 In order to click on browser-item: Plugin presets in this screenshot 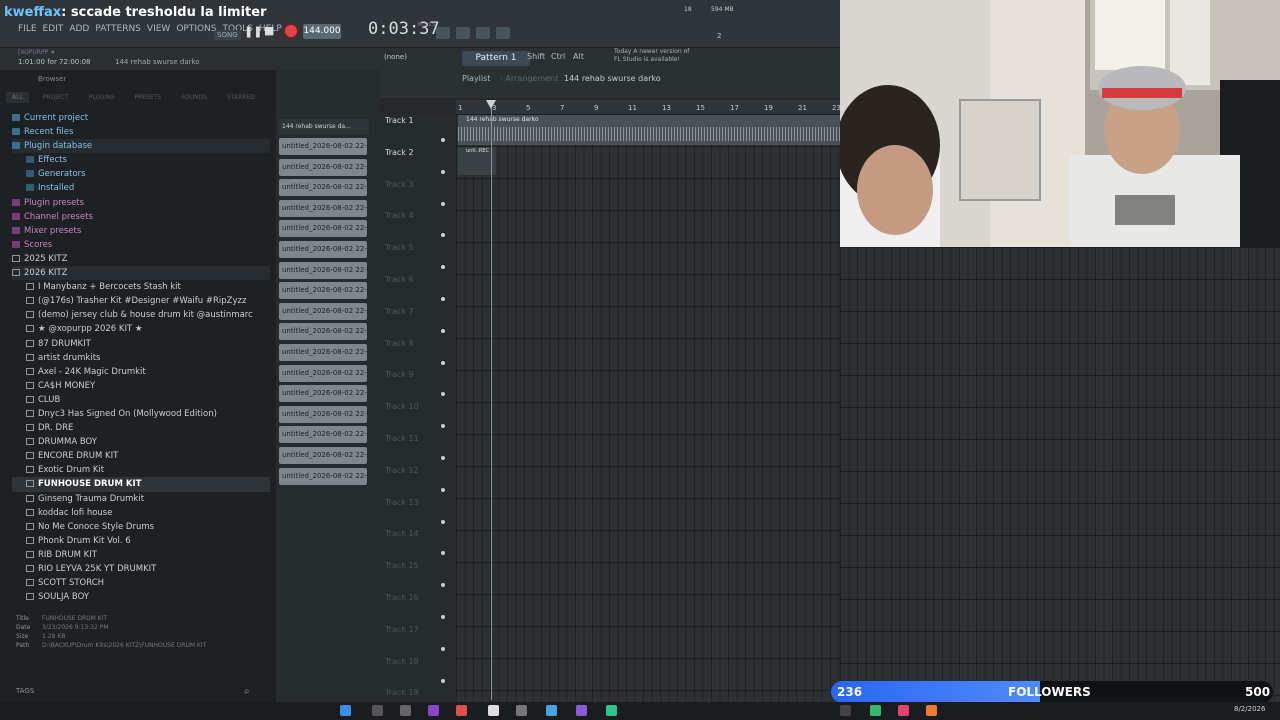, I will do `click(141, 203)`.